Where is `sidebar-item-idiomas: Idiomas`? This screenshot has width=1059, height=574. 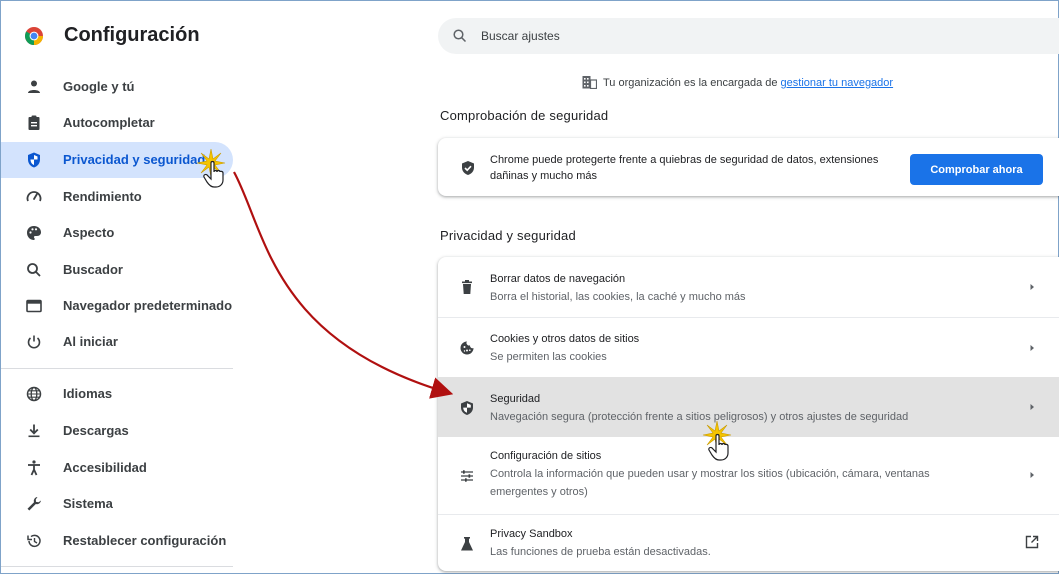
sidebar-item-idiomas: Idiomas is located at coordinates (117, 394).